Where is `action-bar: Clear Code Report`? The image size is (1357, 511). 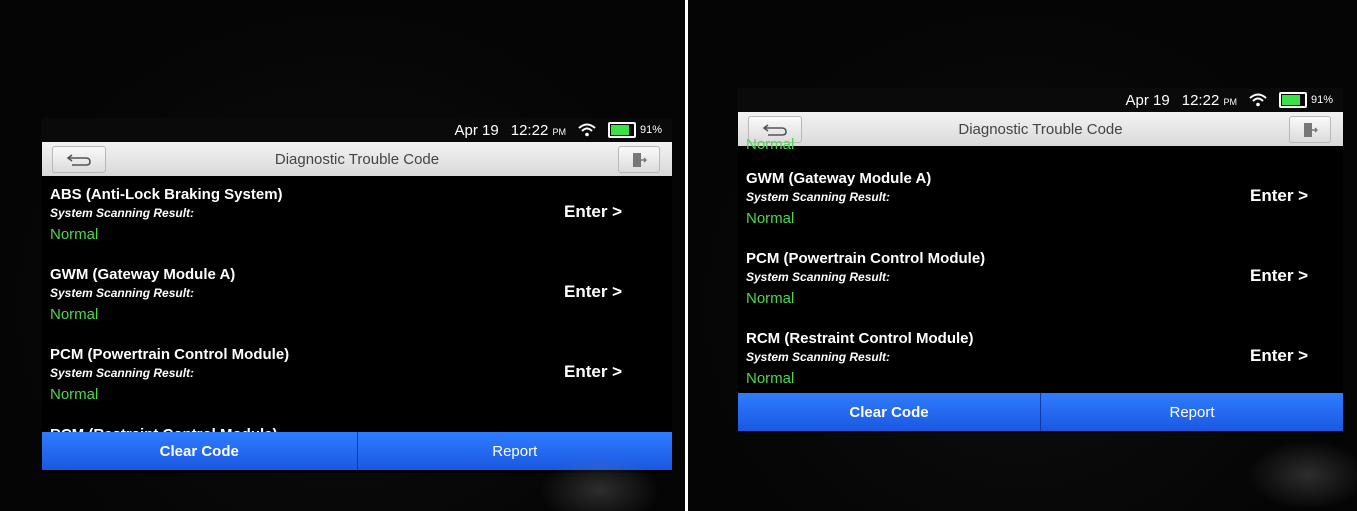 action-bar: Clear Code Report is located at coordinates (1040, 412).